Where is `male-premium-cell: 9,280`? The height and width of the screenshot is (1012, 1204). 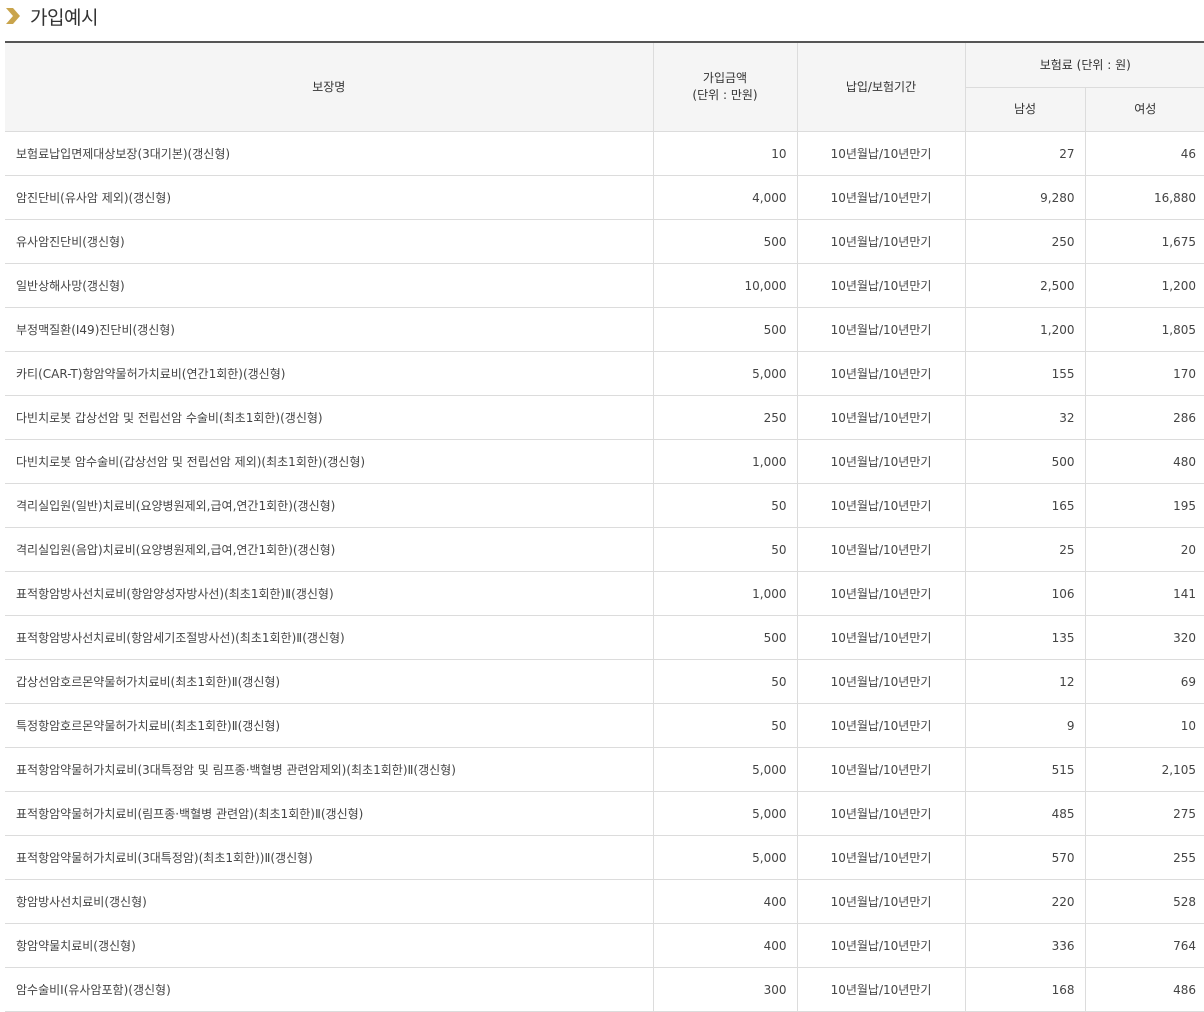
male-premium-cell: 9,280 is located at coordinates (1024, 197).